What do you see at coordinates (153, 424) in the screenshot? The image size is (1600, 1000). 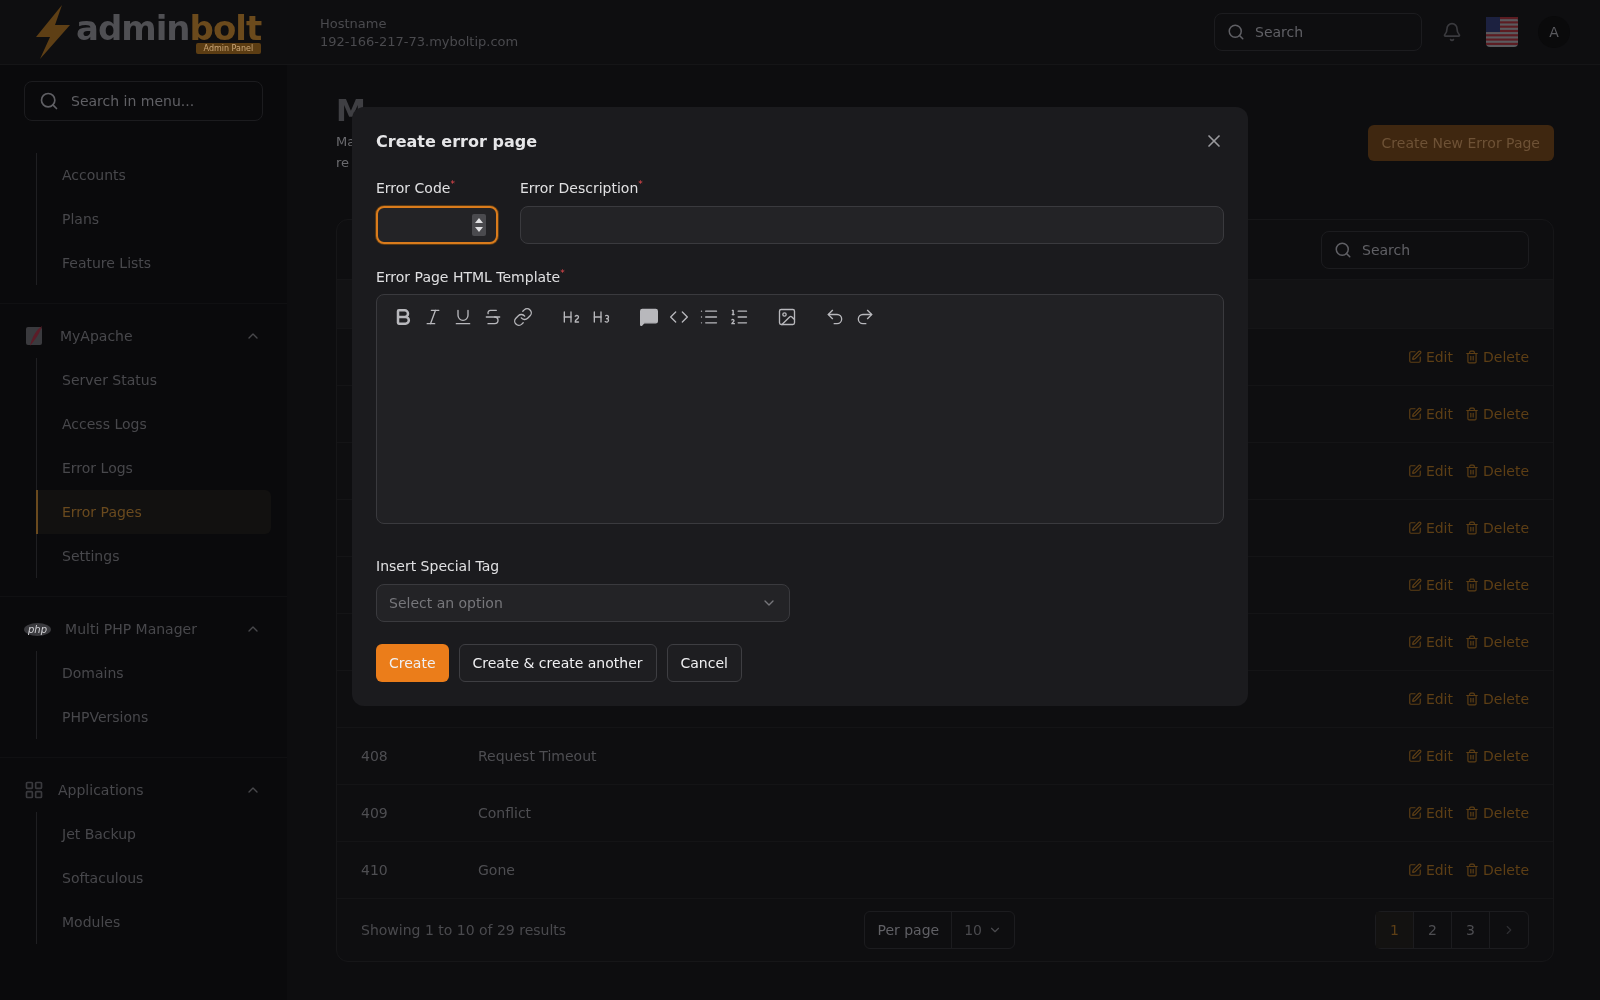 I see `menu-item: Access Logs` at bounding box center [153, 424].